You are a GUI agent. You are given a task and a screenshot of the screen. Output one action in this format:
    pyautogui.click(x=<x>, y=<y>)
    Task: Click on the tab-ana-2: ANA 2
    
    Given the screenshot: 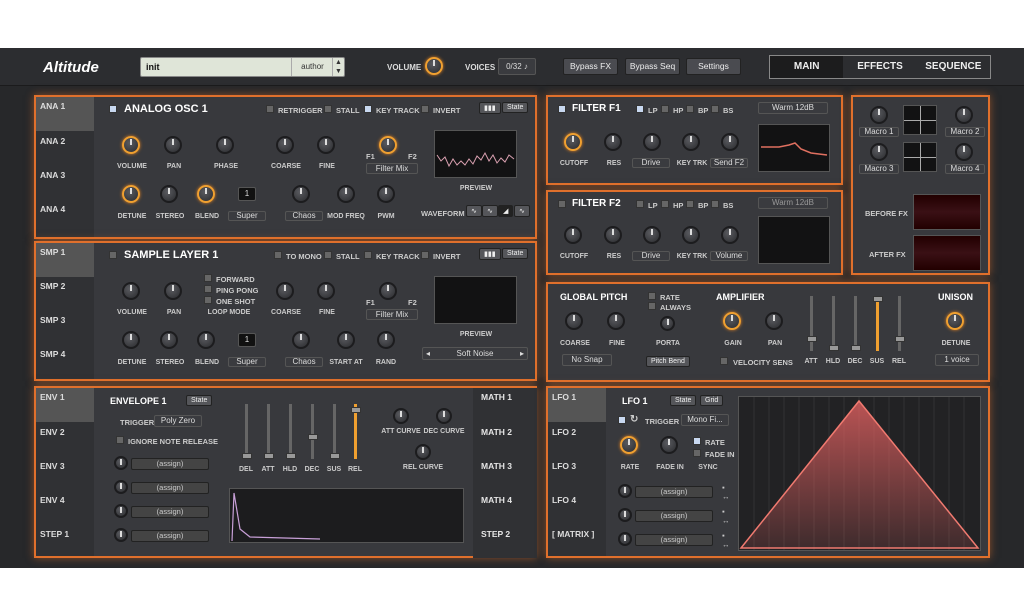 What is the action you would take?
    pyautogui.click(x=52, y=141)
    